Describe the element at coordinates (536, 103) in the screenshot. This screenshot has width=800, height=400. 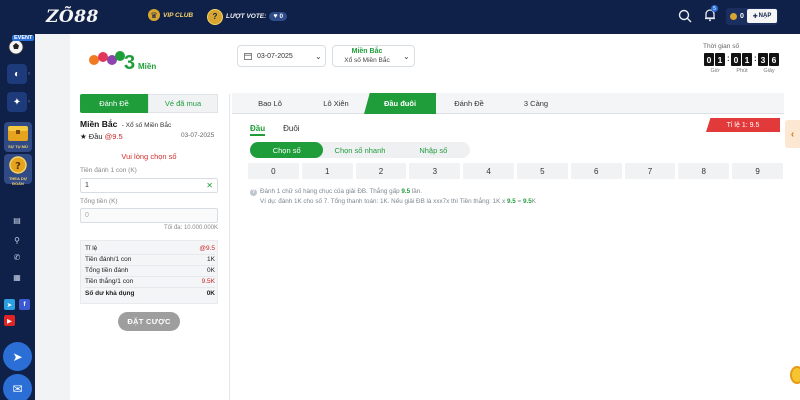
I see `tab-3-cang: 3 Càng` at that location.